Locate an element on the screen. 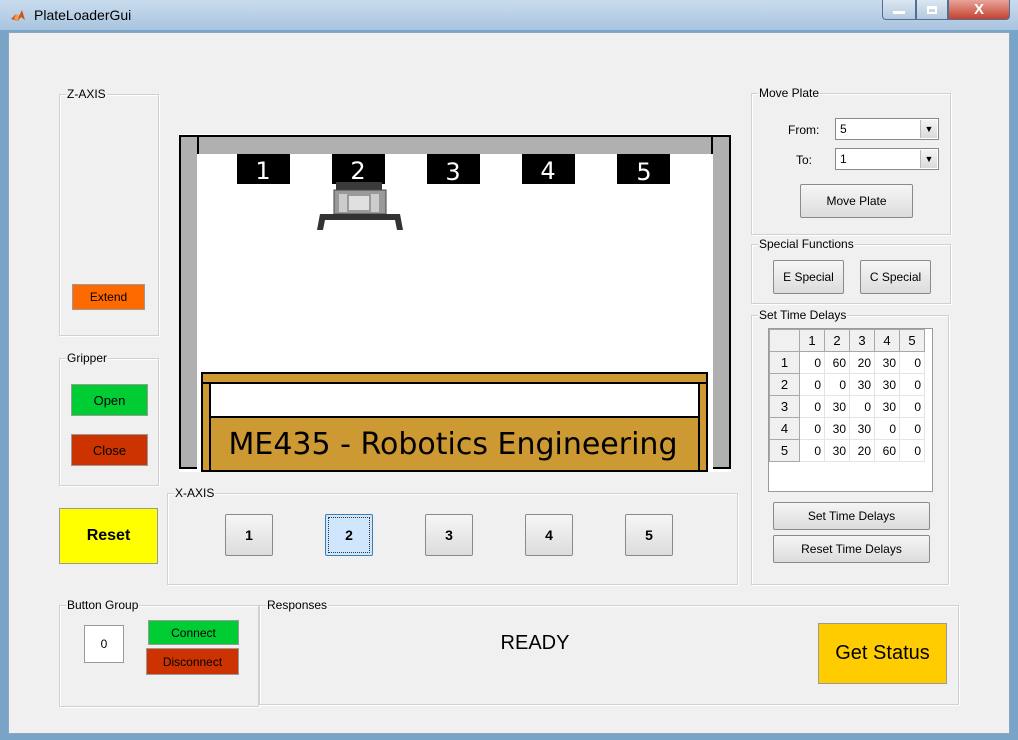  reset-button: Reset is located at coordinates (108, 536).